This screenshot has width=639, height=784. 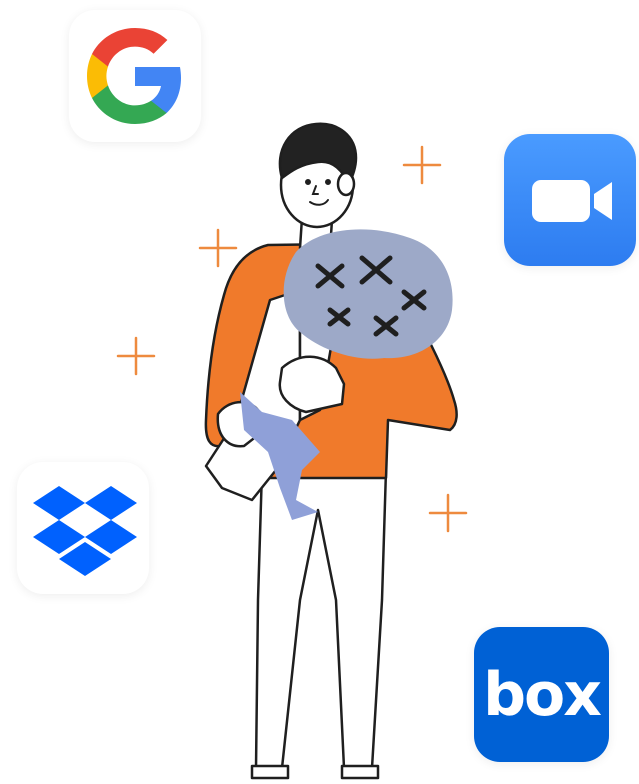 I want to click on left-shoe, so click(x=270, y=772).